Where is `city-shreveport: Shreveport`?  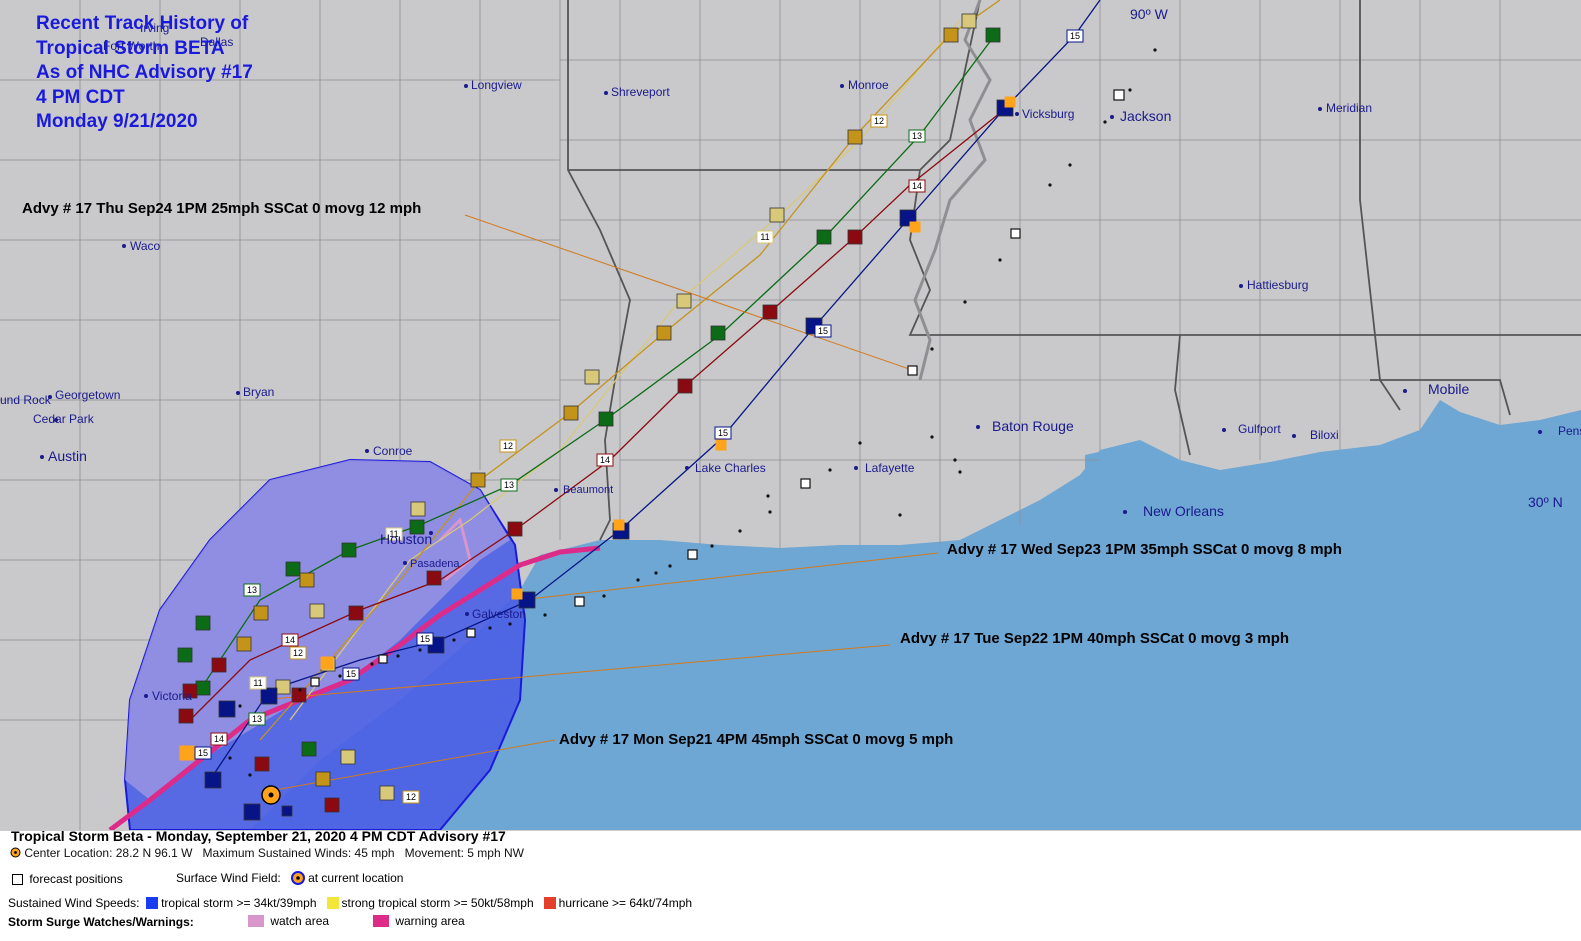
city-shreveport: Shreveport is located at coordinates (640, 92).